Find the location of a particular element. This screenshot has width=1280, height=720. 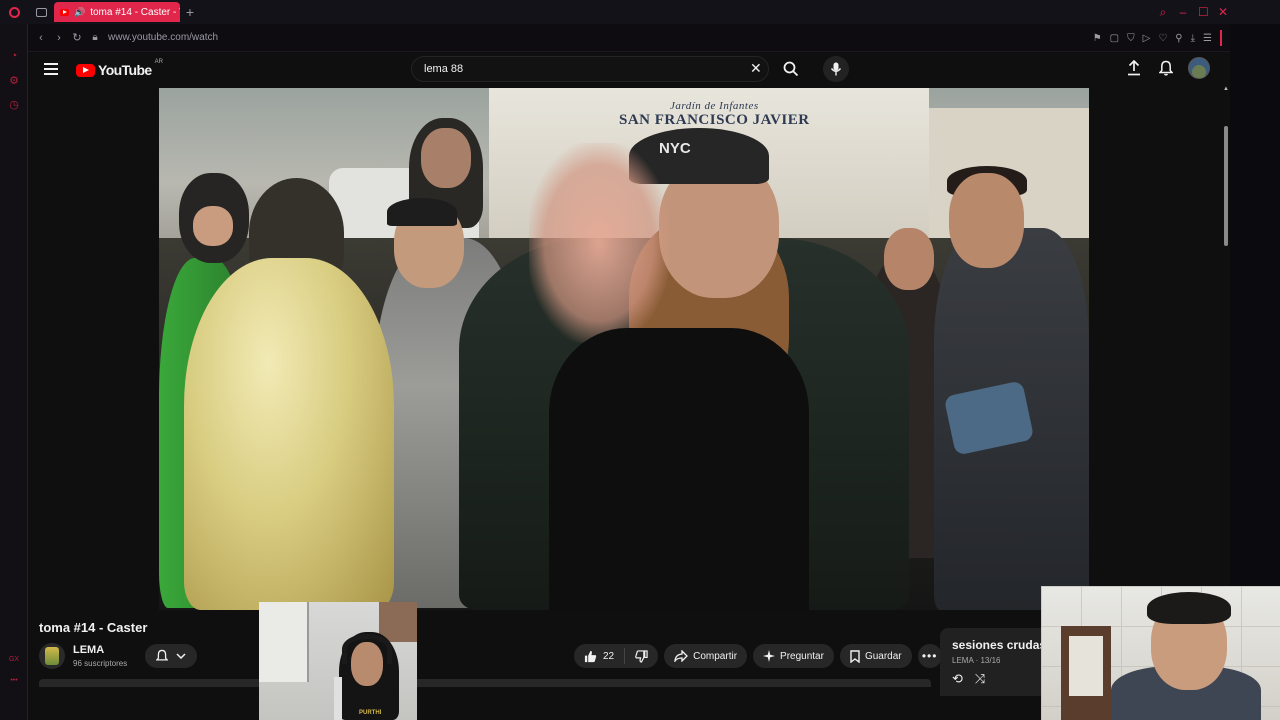

subscription-bell-button is located at coordinates (171, 656).